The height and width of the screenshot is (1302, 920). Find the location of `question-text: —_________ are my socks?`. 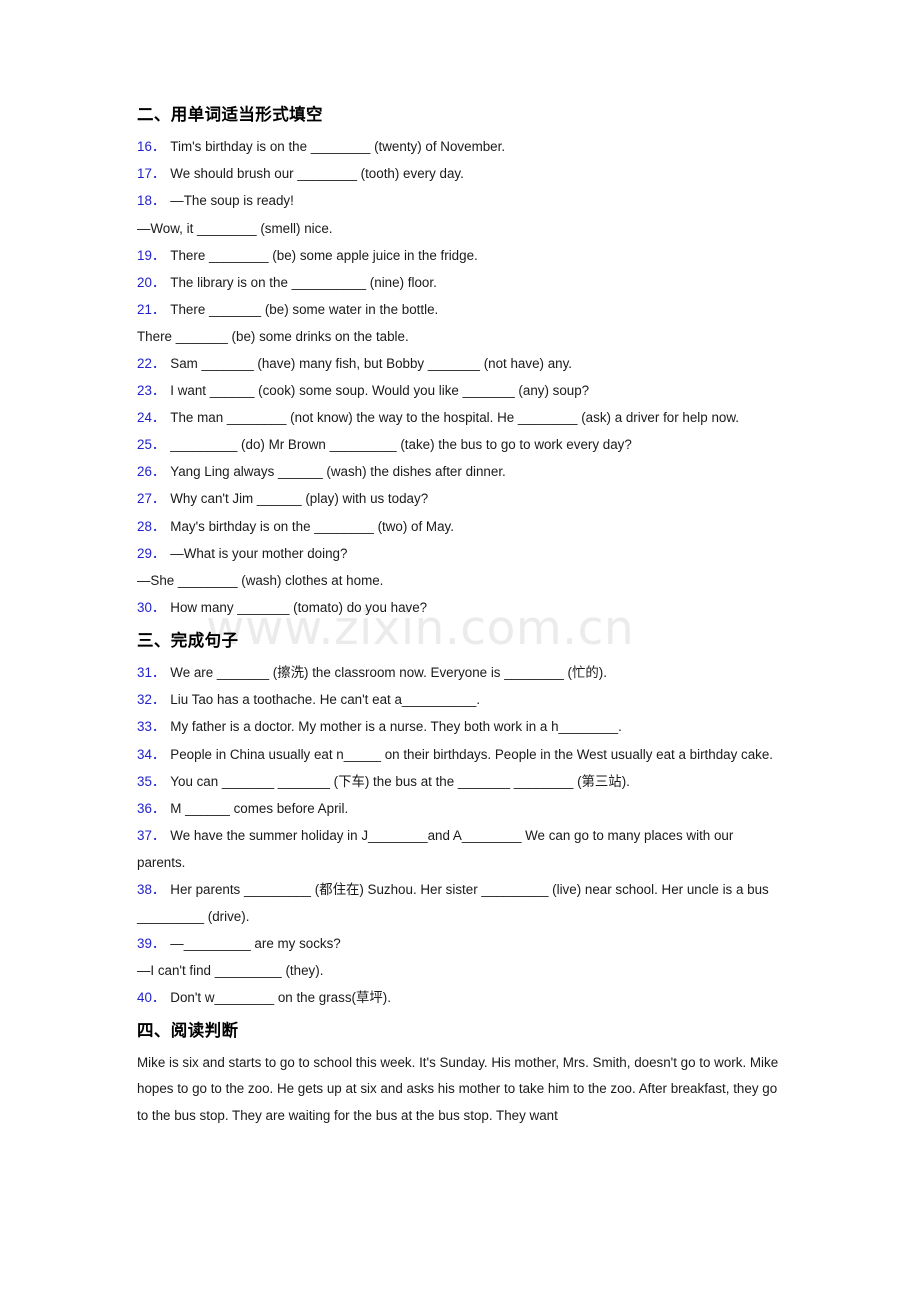

question-text: —_________ are my socks? is located at coordinates (255, 944).